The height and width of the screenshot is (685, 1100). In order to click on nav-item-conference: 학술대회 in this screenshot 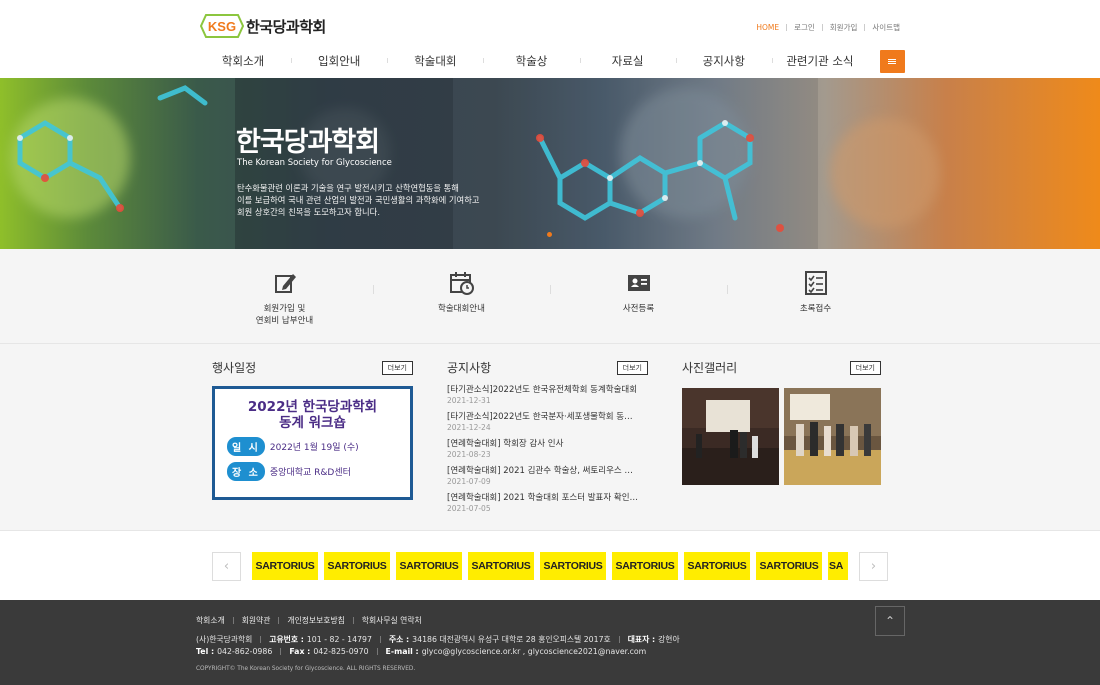, I will do `click(435, 61)`.